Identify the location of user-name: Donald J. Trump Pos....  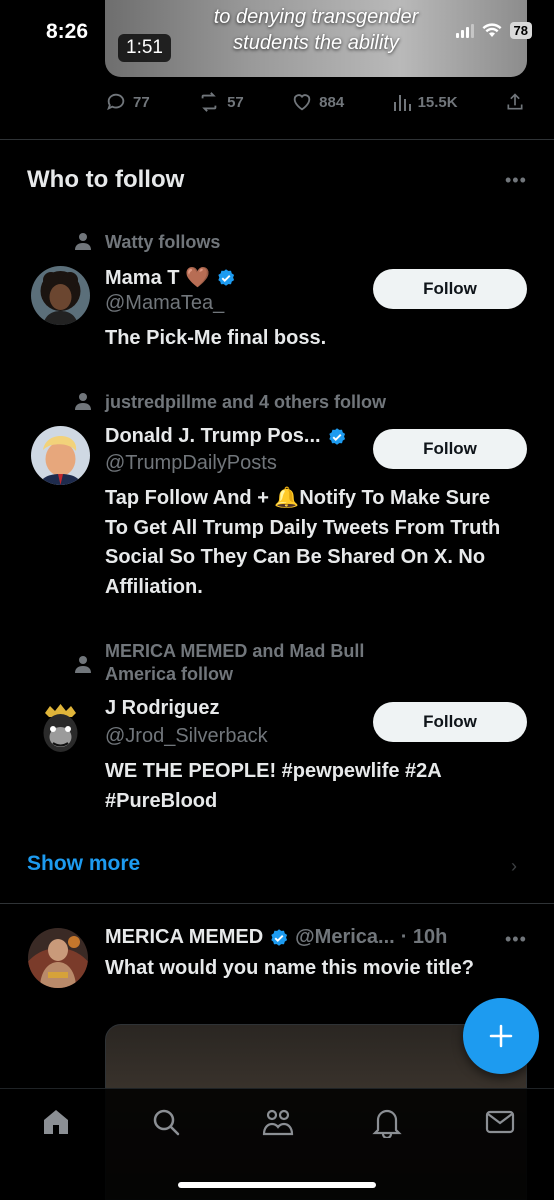
(213, 436).